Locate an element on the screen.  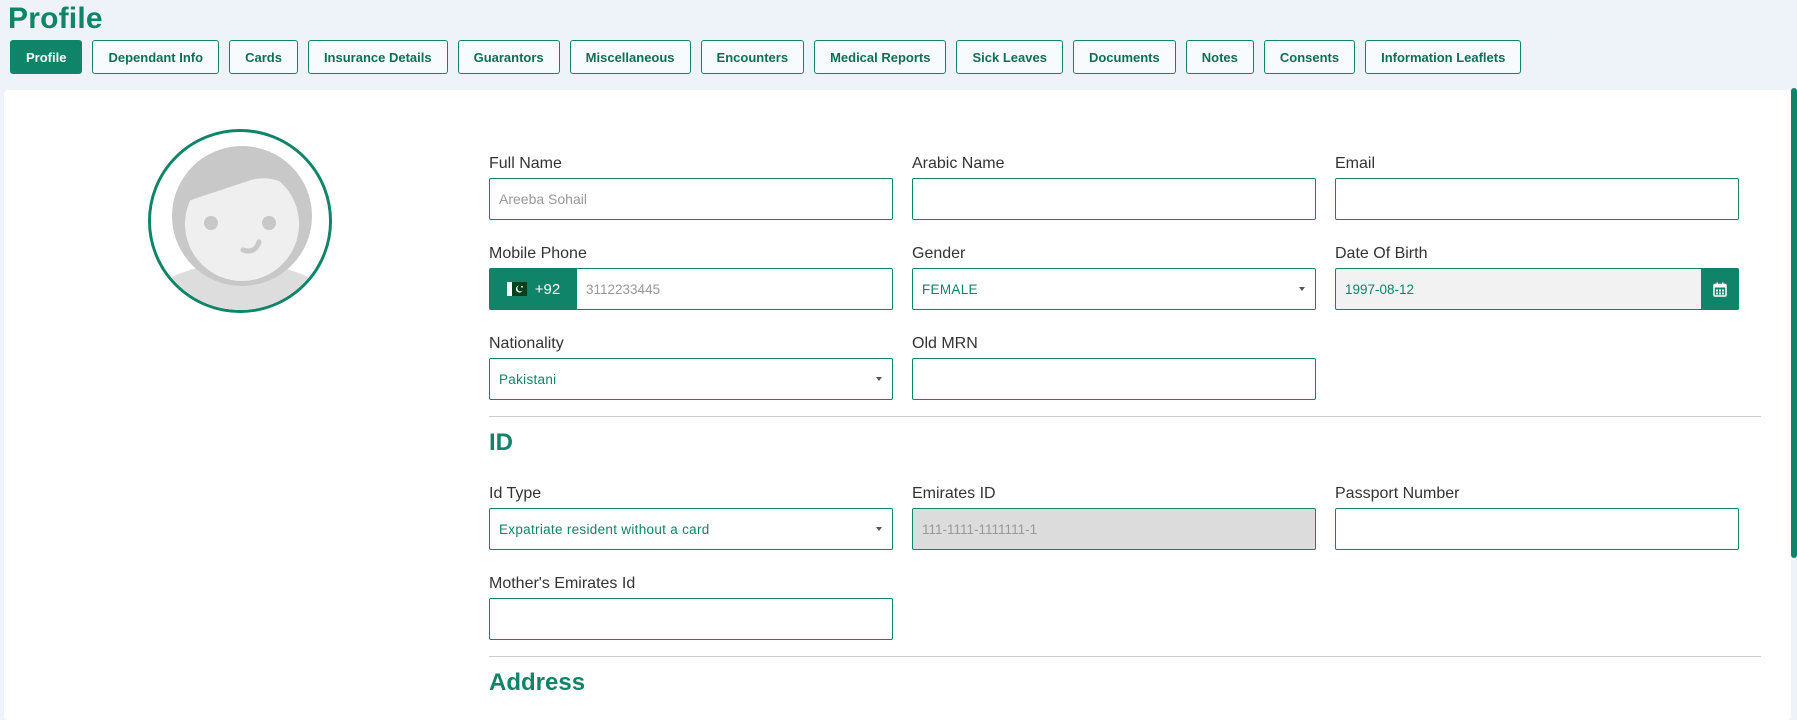
mothers-emirates-id-label: Mother's Emirates Id is located at coordinates (562, 583).